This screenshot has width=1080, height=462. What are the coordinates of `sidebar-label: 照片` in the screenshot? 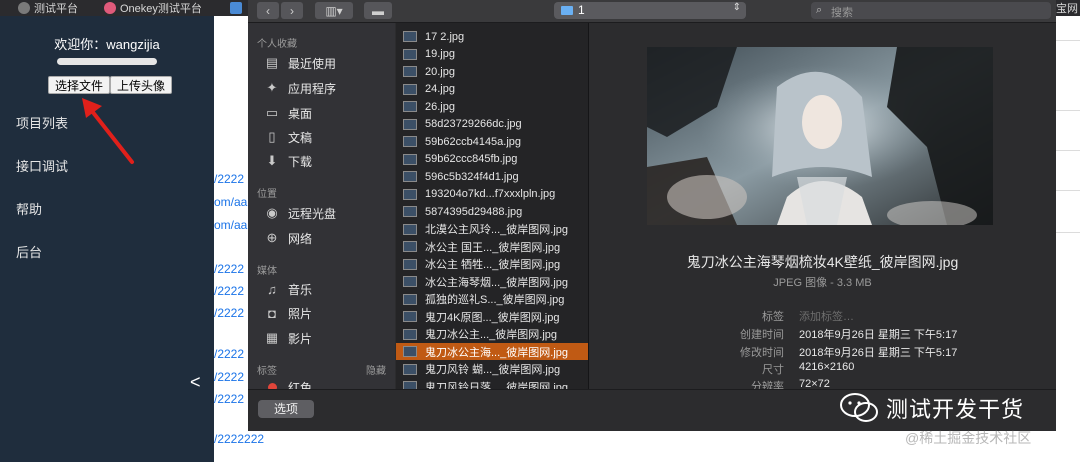 It's located at (300, 313).